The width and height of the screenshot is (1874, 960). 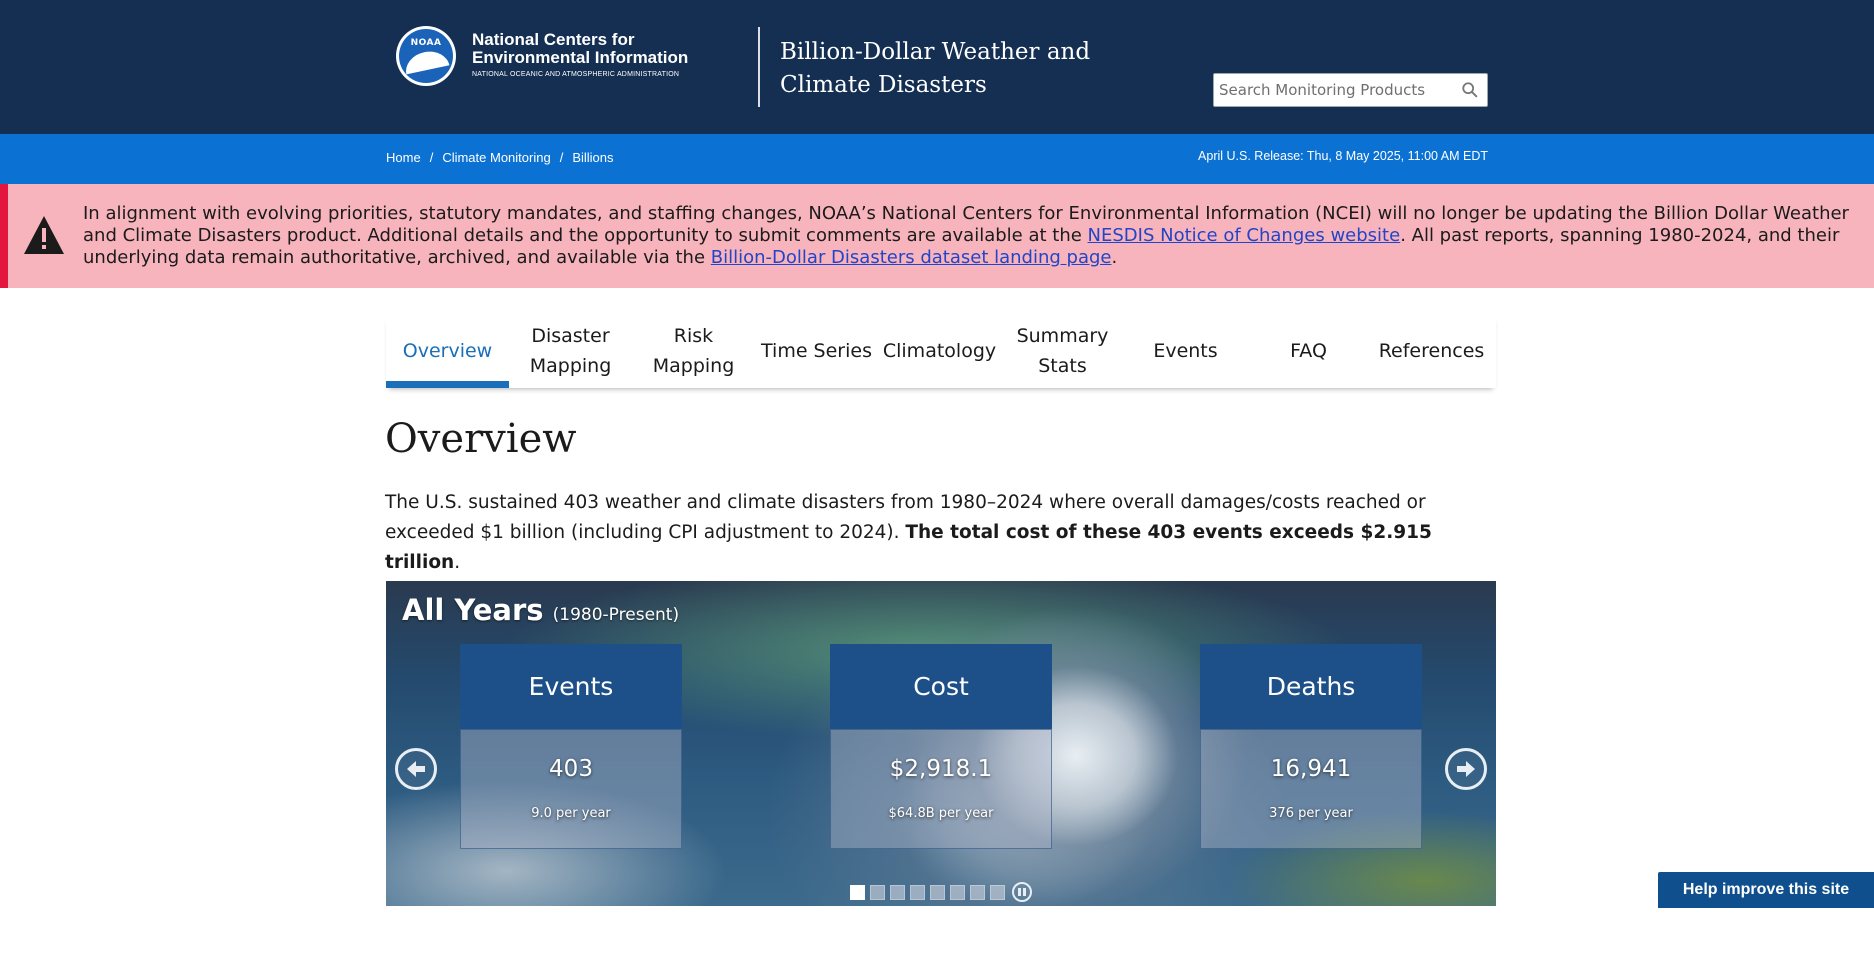 I want to click on stat-card-deaths: Deaths 16,941 376 per year, so click(x=1311, y=746).